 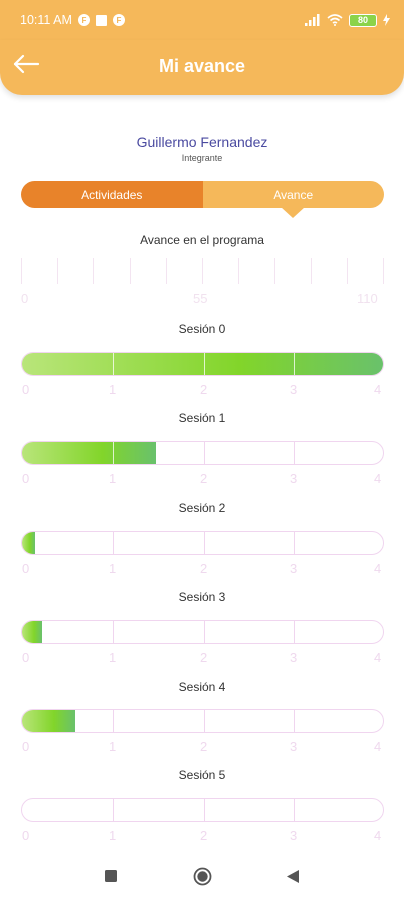 I want to click on tab-actividades: Actividades, so click(x=112, y=194).